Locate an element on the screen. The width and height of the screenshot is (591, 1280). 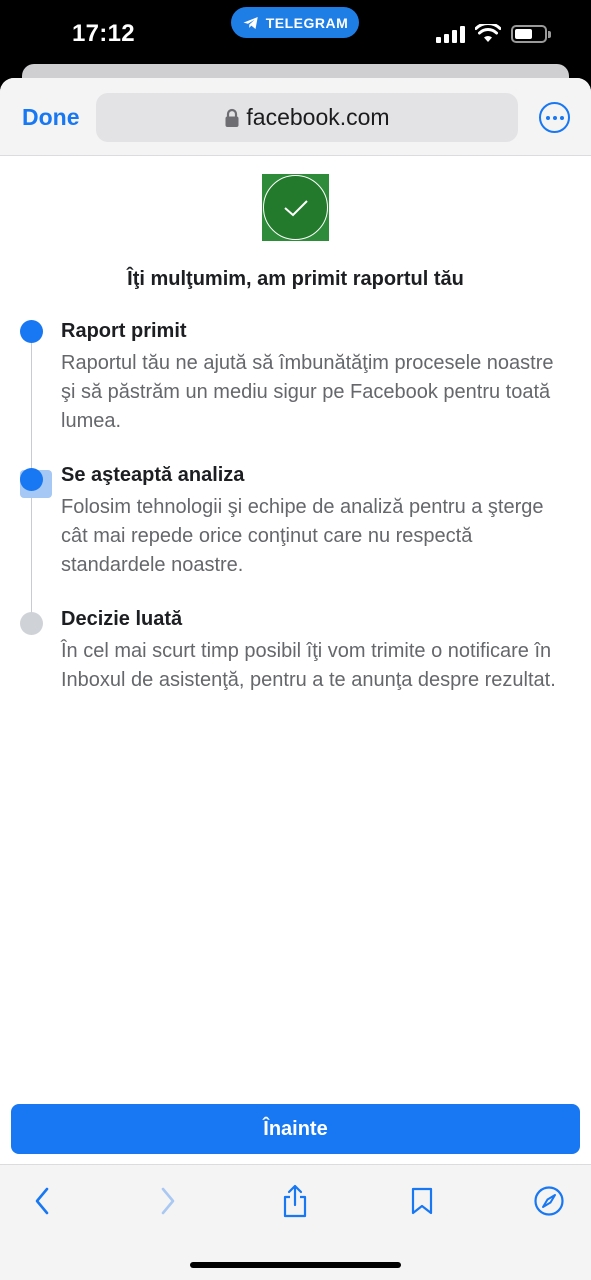
cellular-signal-icon is located at coordinates (450, 34).